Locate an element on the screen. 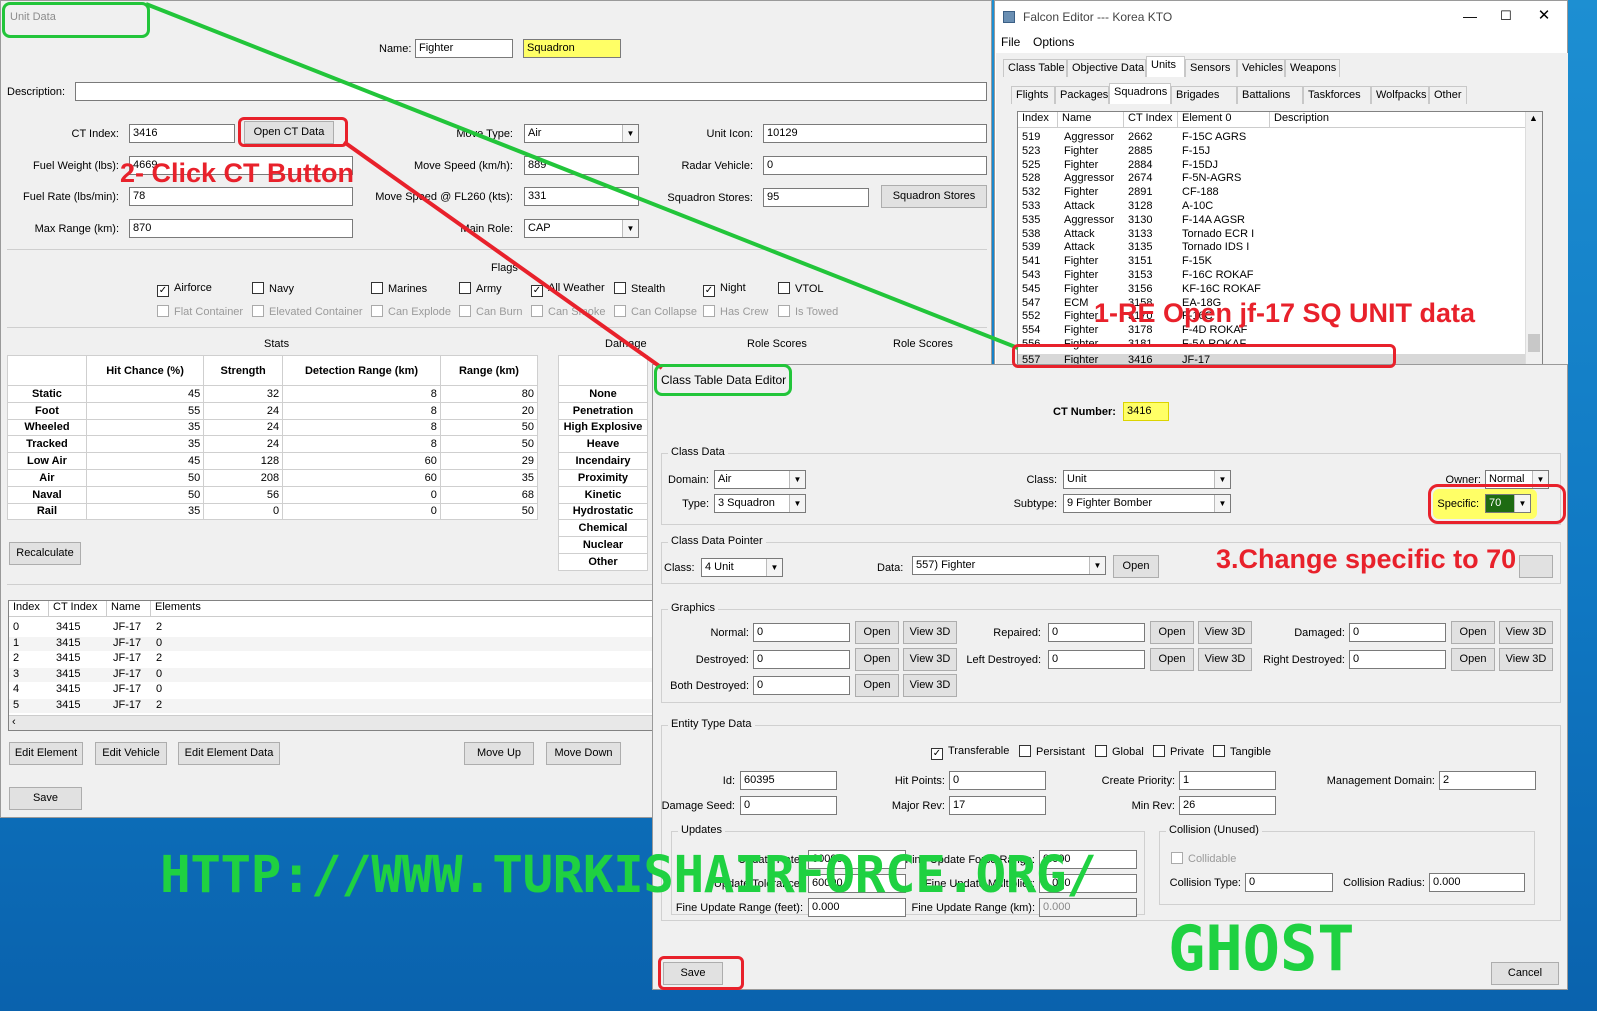  step2-annotation: 2- Click CT Button is located at coordinates (237, 173).